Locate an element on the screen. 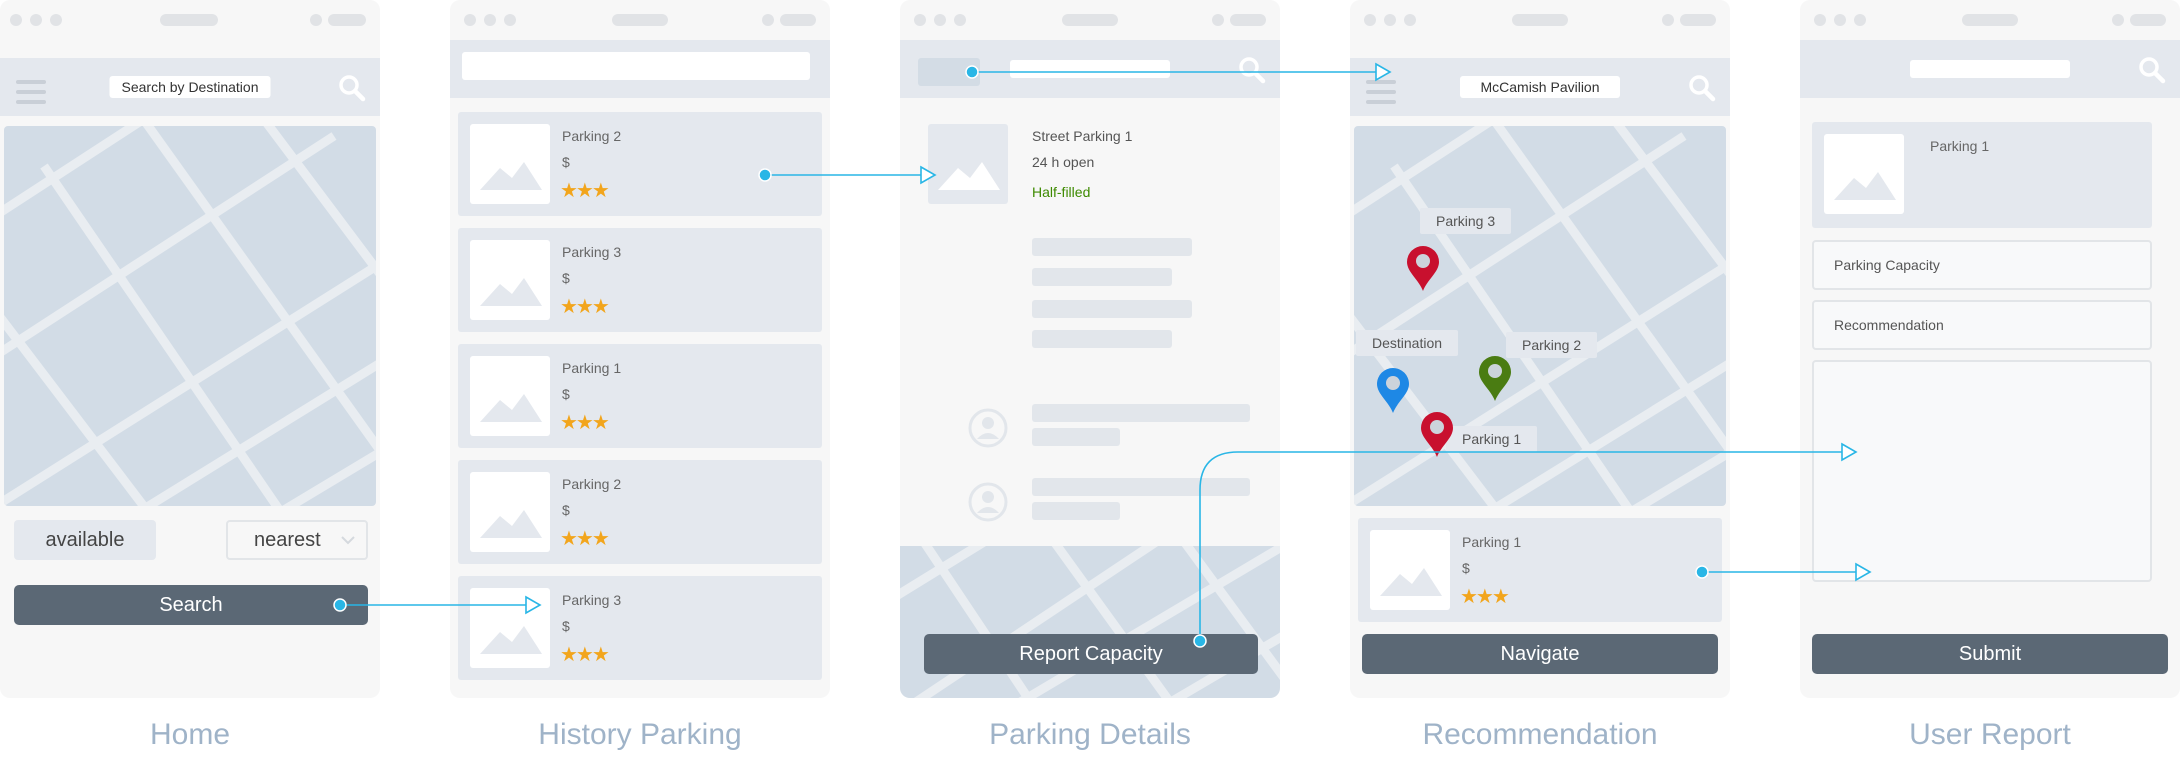 The height and width of the screenshot is (758, 2180). search-bar is located at coordinates (636, 66).